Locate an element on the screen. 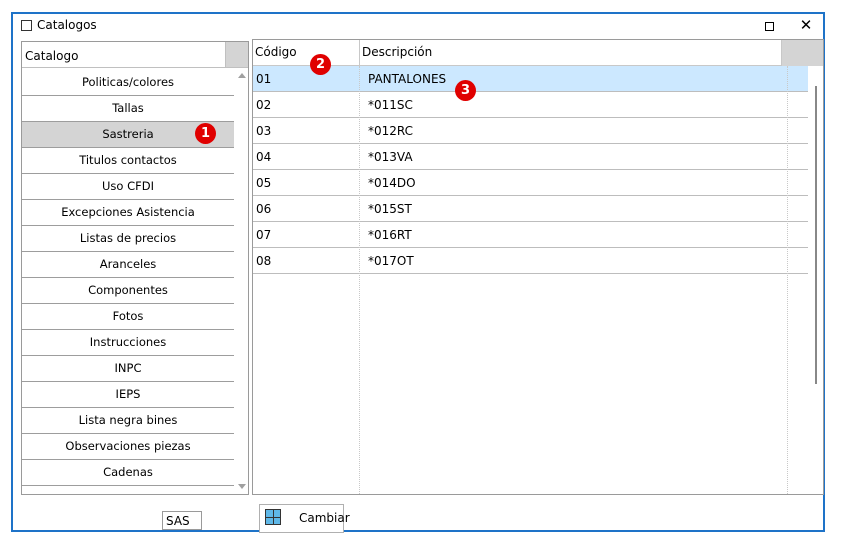  table-row: 01 PANTALONES is located at coordinates (530, 79).